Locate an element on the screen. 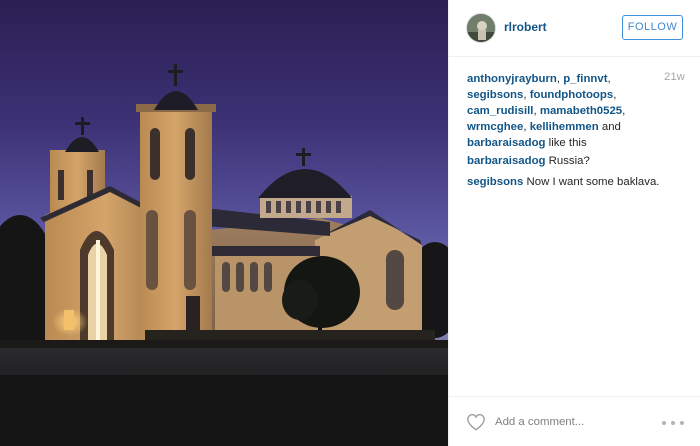 This screenshot has width=700, height=446. comment-author: barbaraisadog is located at coordinates (506, 161).